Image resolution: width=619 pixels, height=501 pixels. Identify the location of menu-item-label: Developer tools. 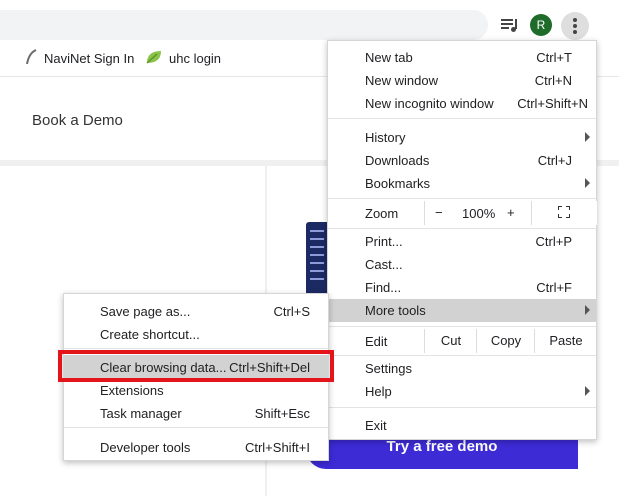
(145, 447).